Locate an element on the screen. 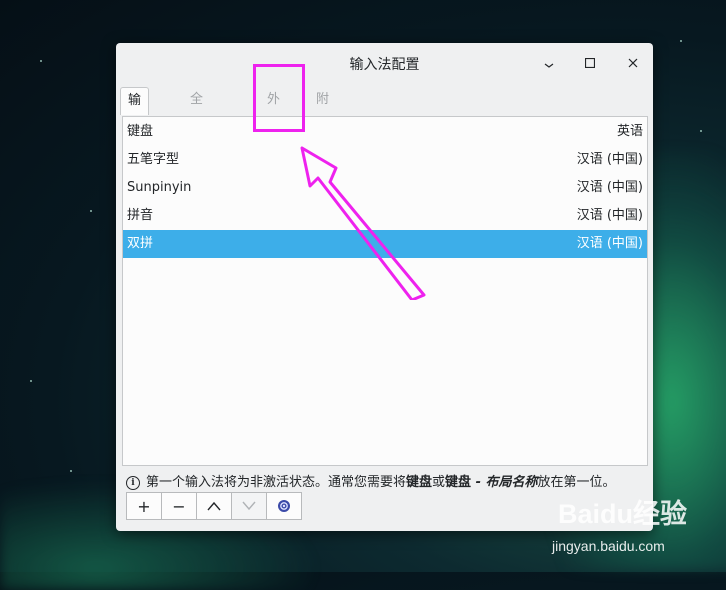  titlebar: 输入法配置 is located at coordinates (384, 63).